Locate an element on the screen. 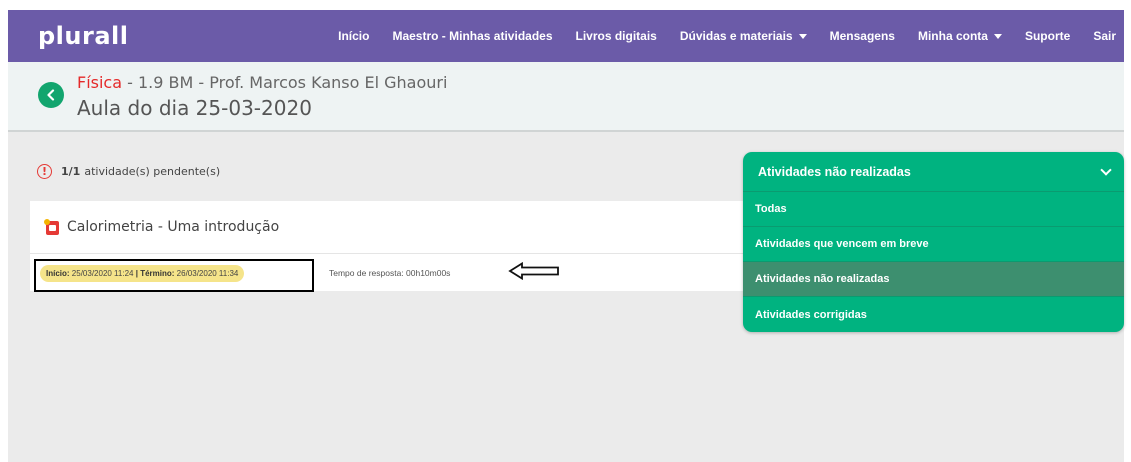 The width and height of the screenshot is (1131, 462). pending-label: atividade(s) pendente(s) is located at coordinates (152, 171).